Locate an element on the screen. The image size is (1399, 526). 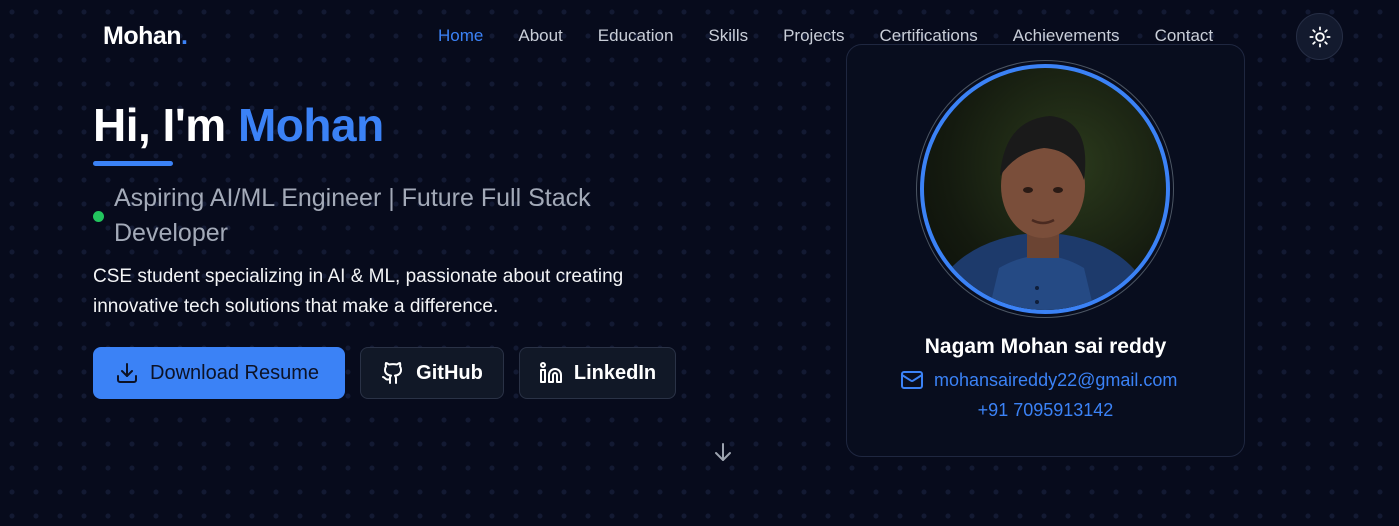
logo-text: Mohan is located at coordinates (142, 36).